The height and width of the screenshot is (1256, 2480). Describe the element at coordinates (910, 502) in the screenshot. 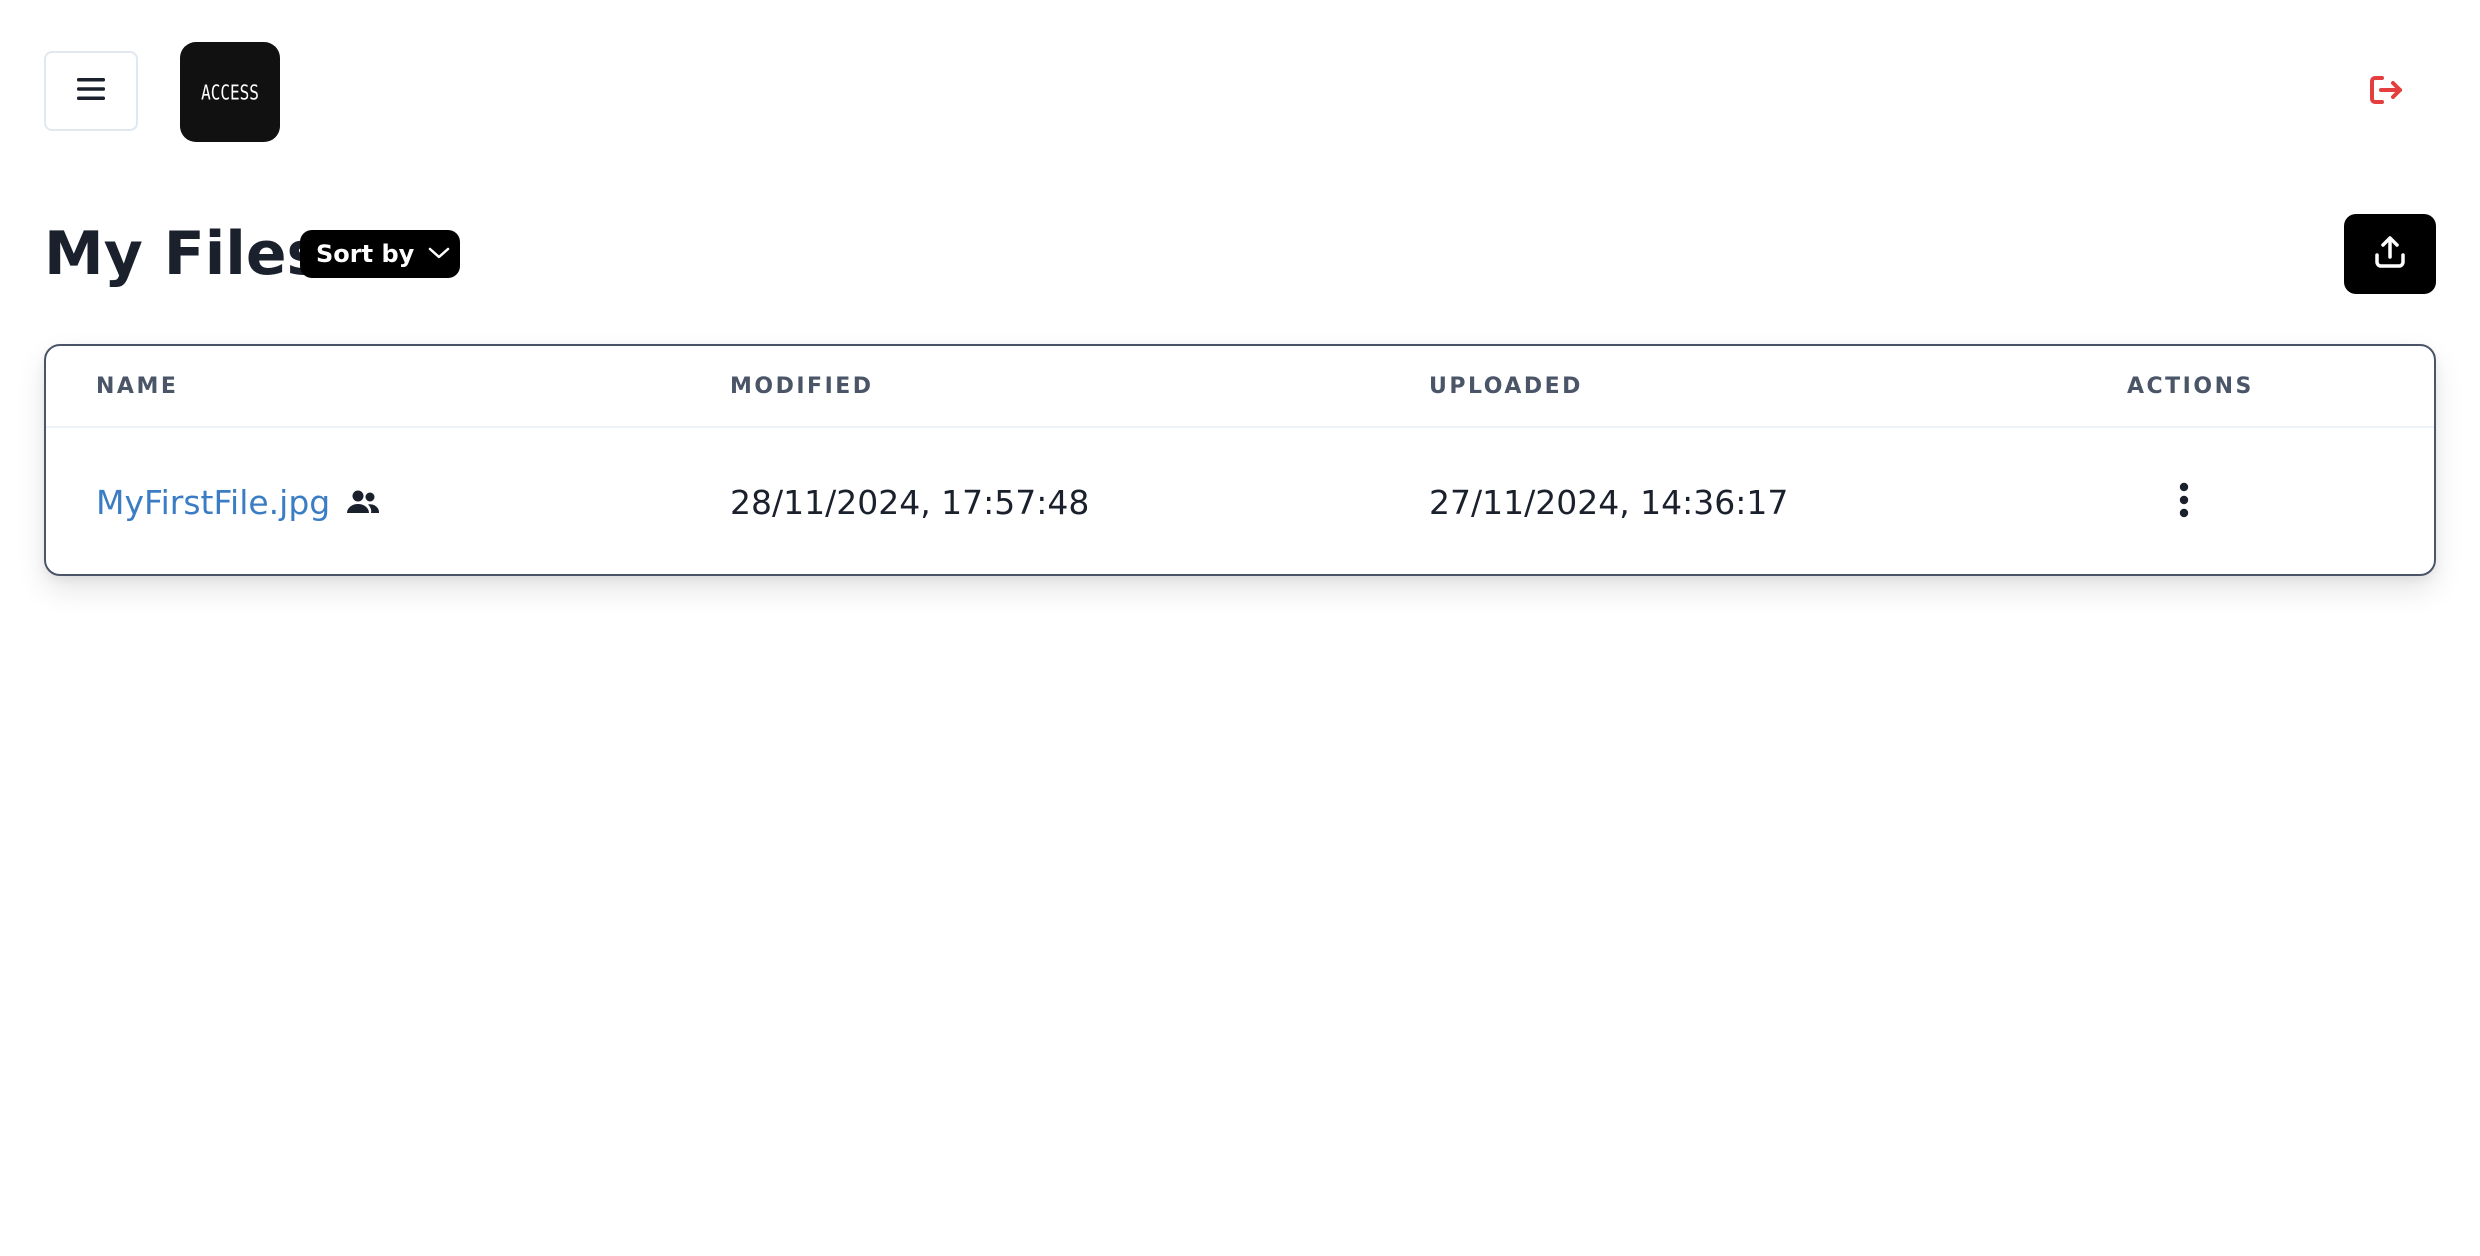

I see `modified-cell: 28/11/2024, 17:57:48` at that location.